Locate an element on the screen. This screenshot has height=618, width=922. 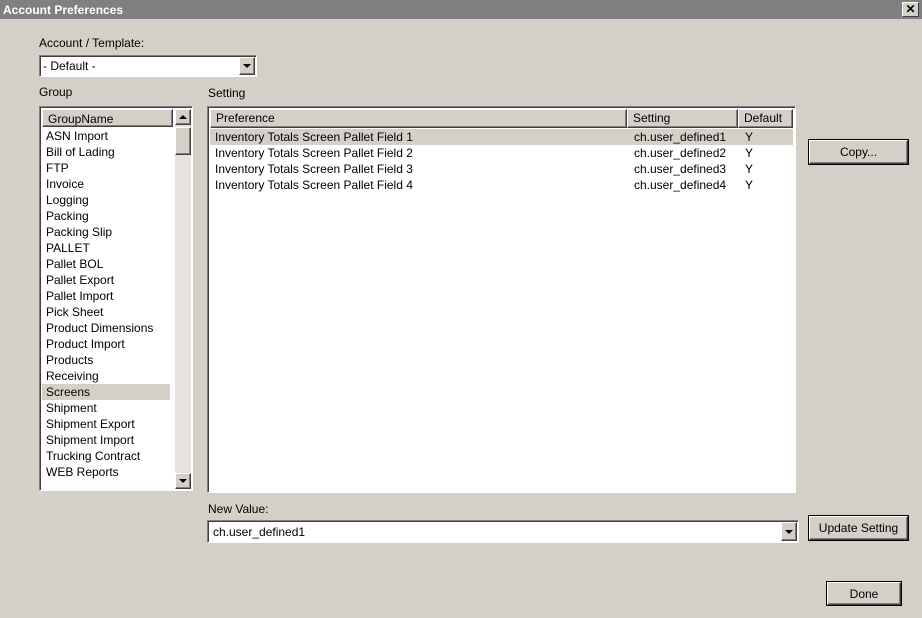
close-icon: ✕ is located at coordinates (910, 9).